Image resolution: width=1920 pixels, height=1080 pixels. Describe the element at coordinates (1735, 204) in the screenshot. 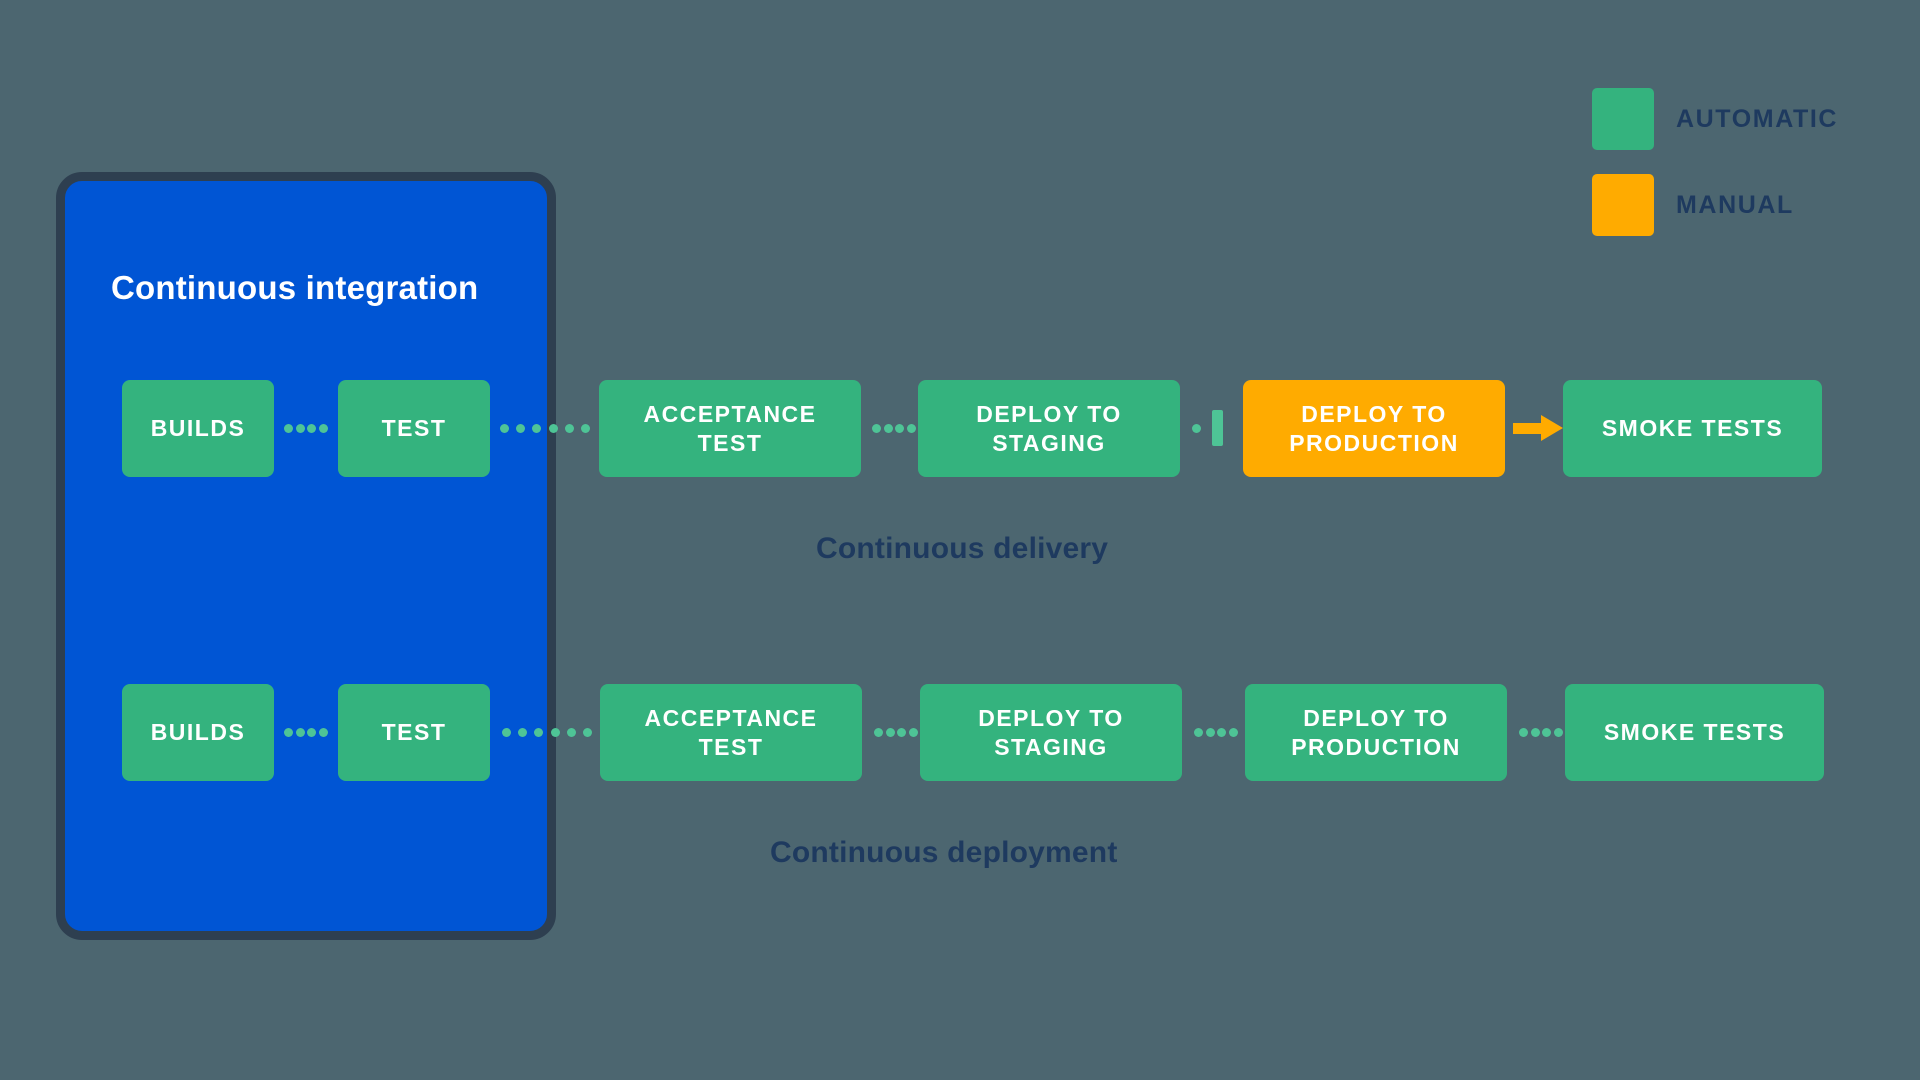

I see `legend-label-manual: MANUAL` at that location.